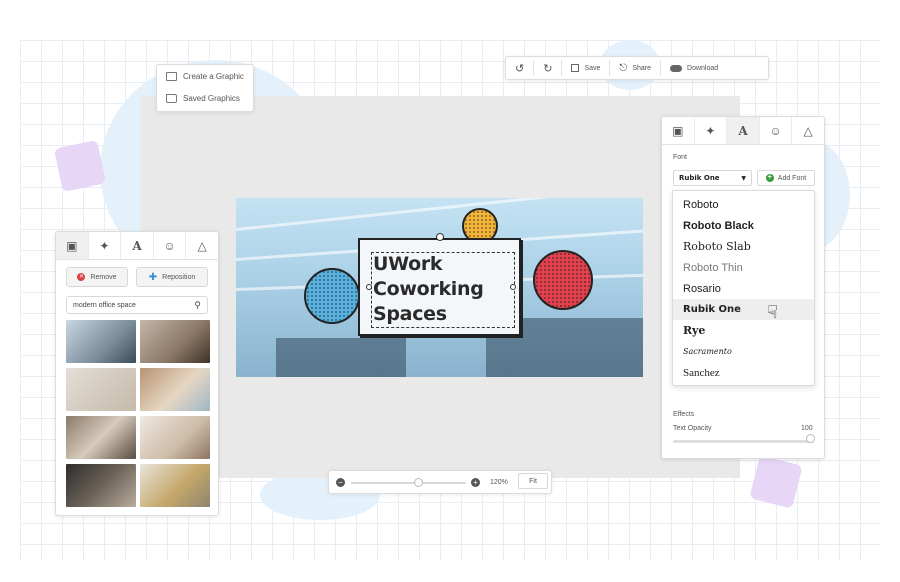 Image resolution: width=900 pixels, height=582 pixels. What do you see at coordinates (213, 76) in the screenshot?
I see `menu-item-label: Create a Graphic` at bounding box center [213, 76].